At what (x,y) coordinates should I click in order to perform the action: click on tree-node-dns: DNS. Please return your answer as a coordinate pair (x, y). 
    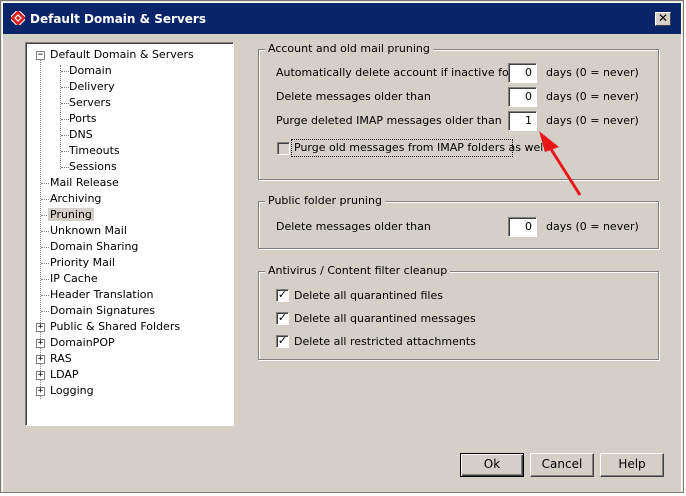
    Looking at the image, I should click on (81, 135).